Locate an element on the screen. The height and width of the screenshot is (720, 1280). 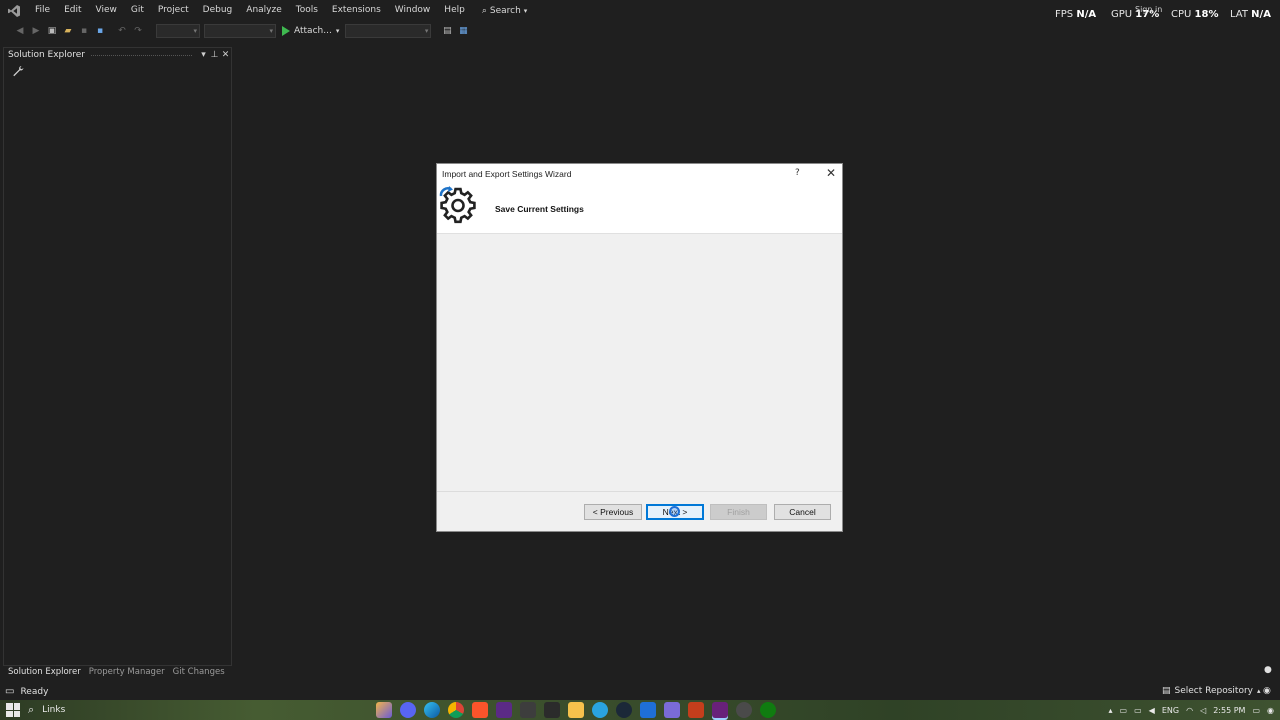
xbox-icon is located at coordinates (768, 710).